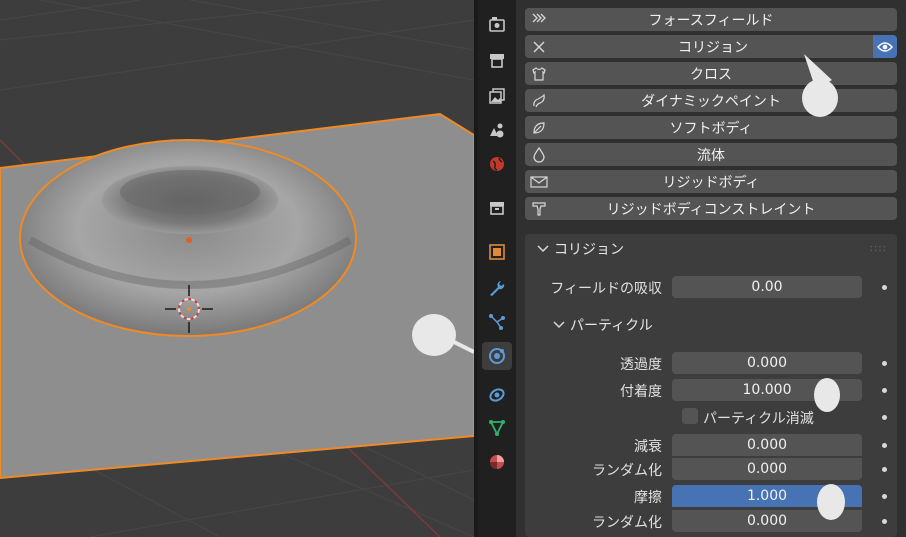  What do you see at coordinates (606, 289) in the screenshot?
I see `field-absorption-label: フィールドの吸収` at bounding box center [606, 289].